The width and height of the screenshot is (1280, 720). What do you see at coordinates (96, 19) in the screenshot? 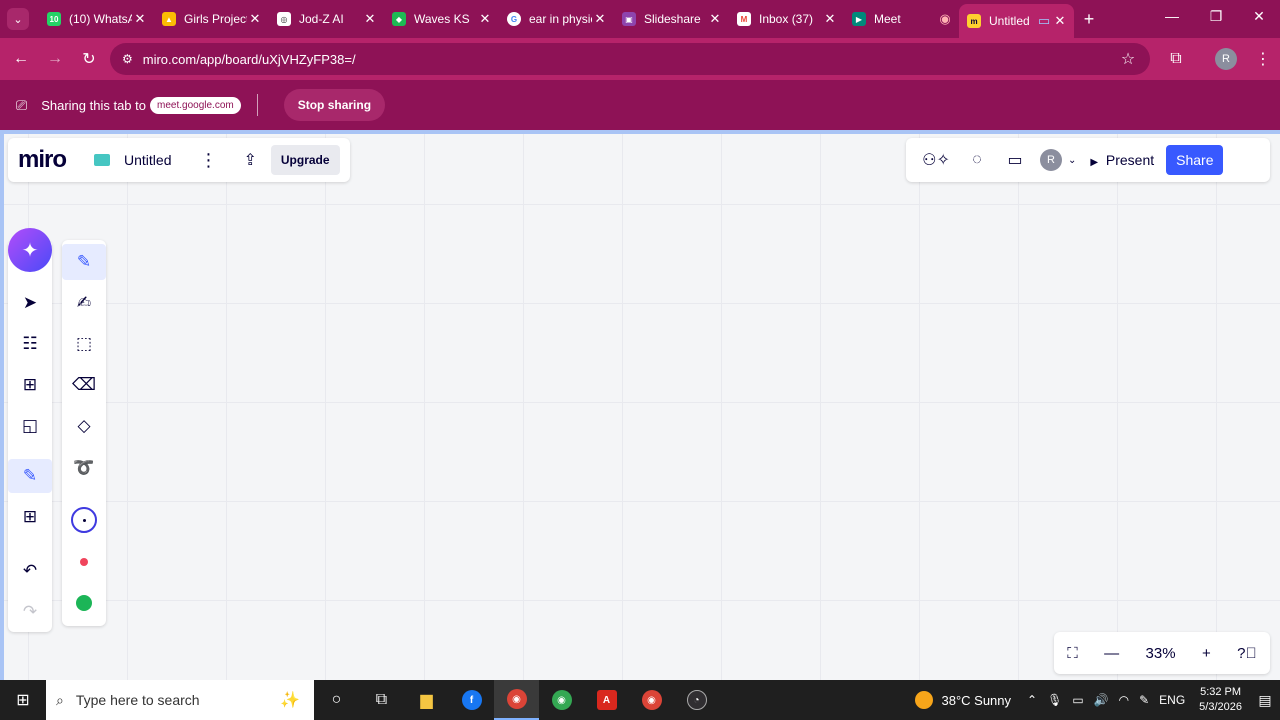
I see `browser-tab: 10 (10) WhatsApp ✕` at bounding box center [96, 19].